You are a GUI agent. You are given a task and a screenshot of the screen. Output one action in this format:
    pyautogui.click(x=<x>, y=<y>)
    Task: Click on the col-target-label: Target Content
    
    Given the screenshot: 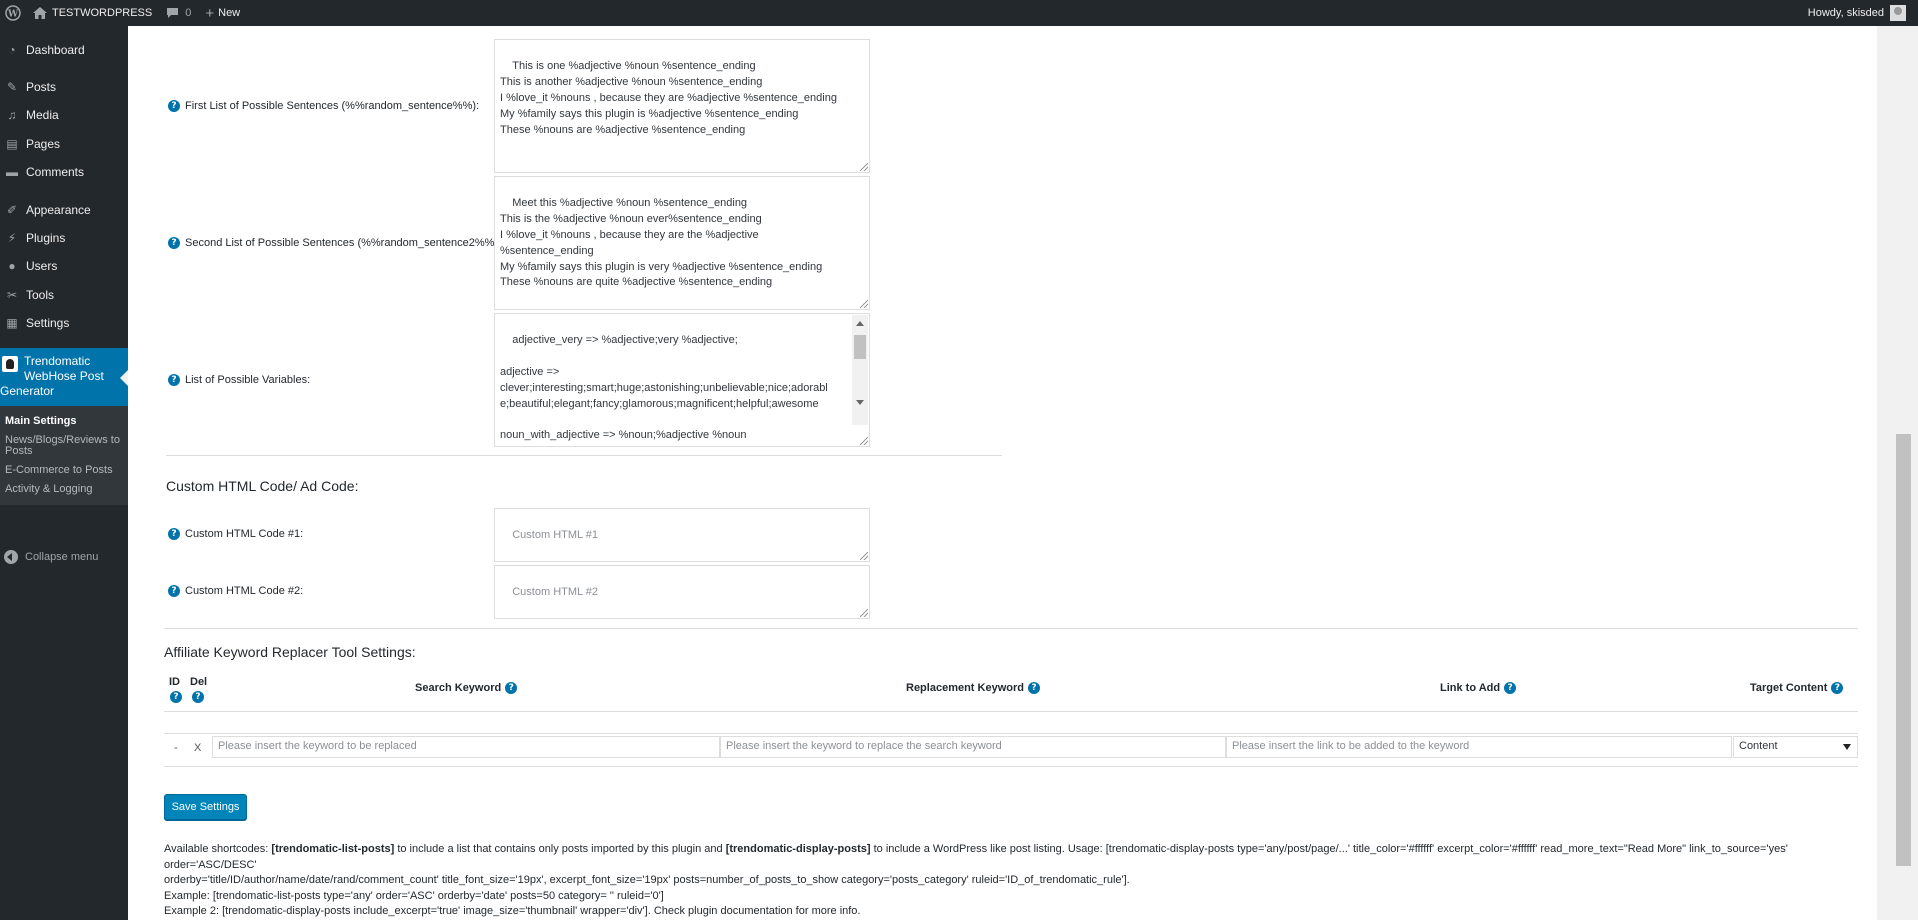 What is the action you would take?
    pyautogui.click(x=1789, y=688)
    